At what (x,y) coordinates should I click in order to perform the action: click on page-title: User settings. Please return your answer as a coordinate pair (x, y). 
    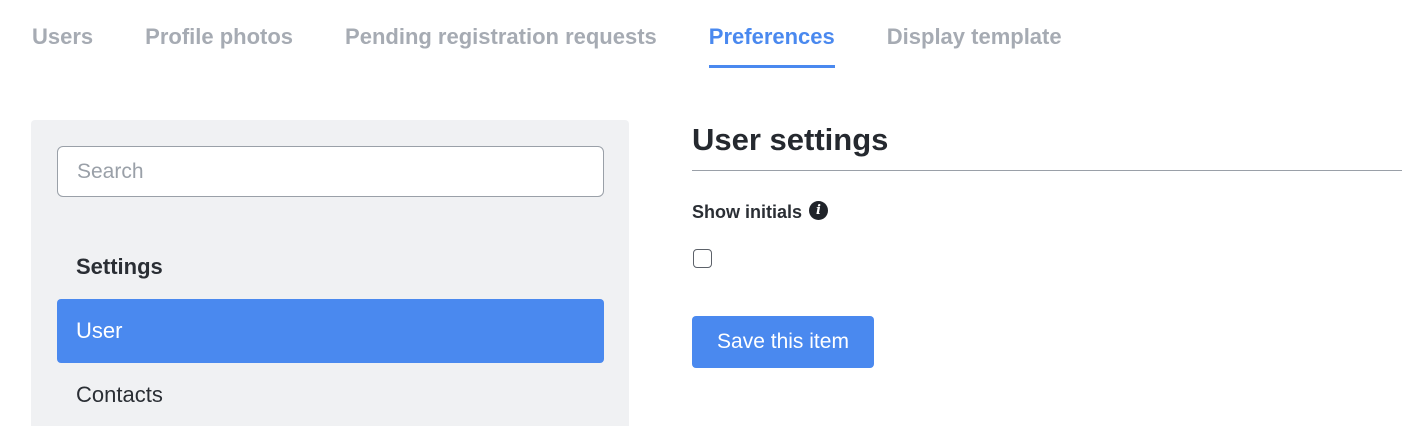
    Looking at the image, I should click on (790, 139).